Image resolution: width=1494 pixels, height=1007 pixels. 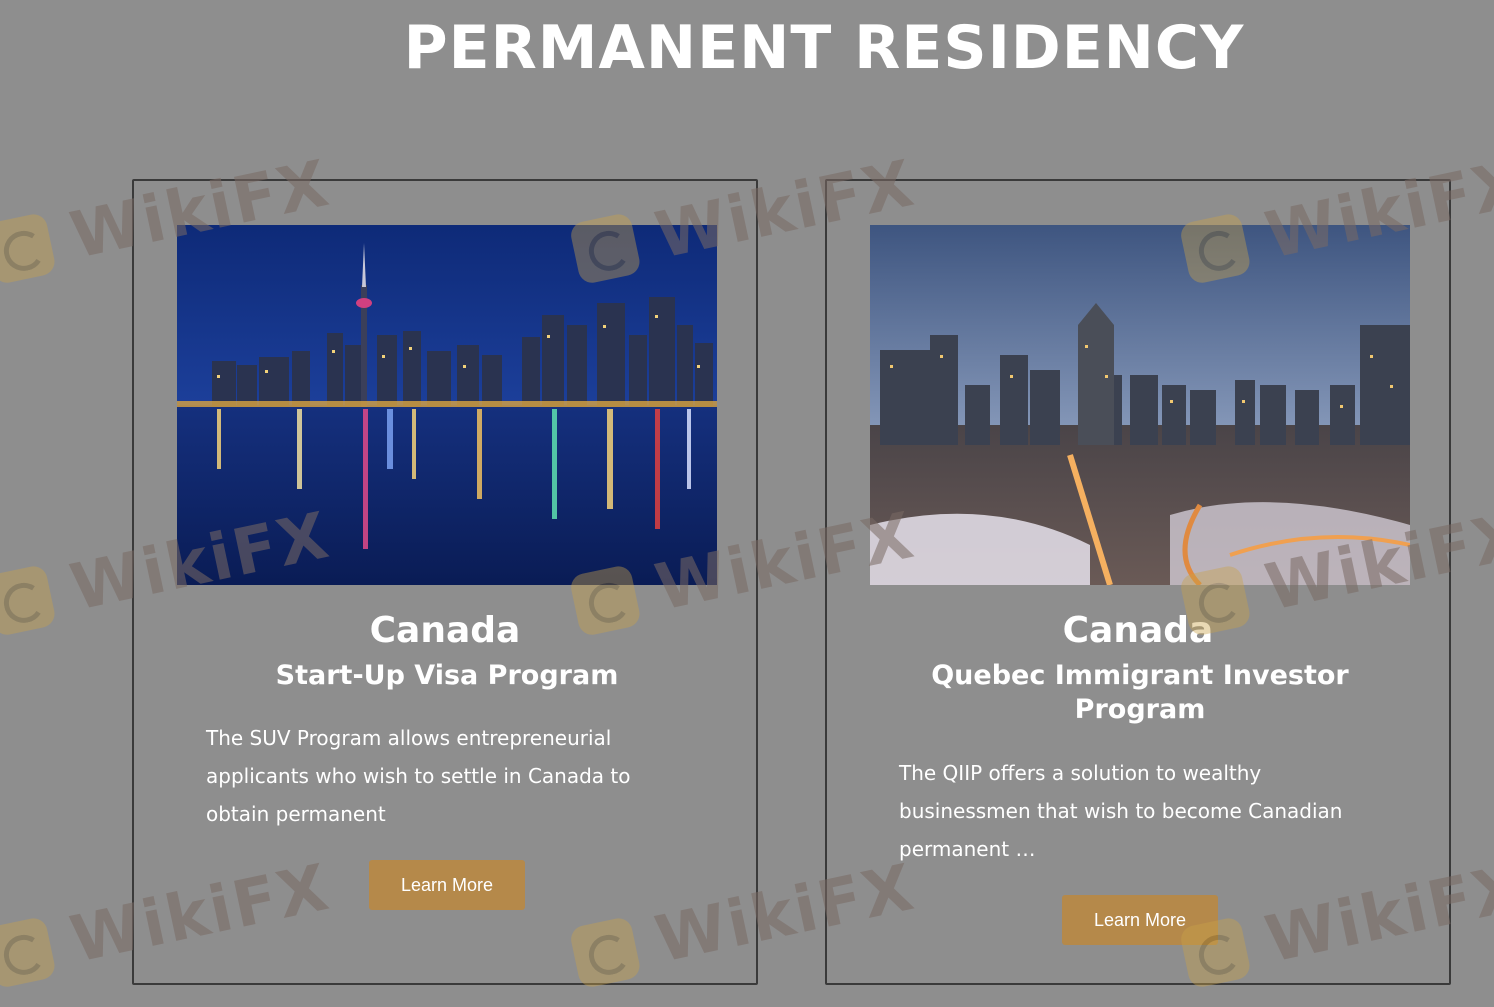 What do you see at coordinates (1140, 920) in the screenshot?
I see `learn-more-button-quebec-investor: Learn More` at bounding box center [1140, 920].